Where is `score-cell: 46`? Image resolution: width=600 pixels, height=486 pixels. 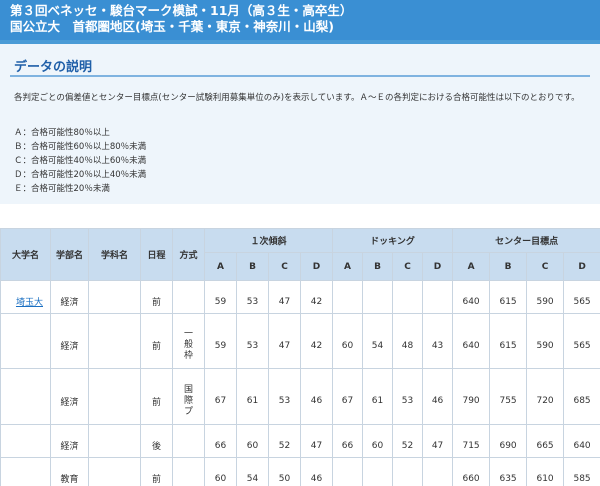
score-cell: 46 is located at coordinates (438, 396).